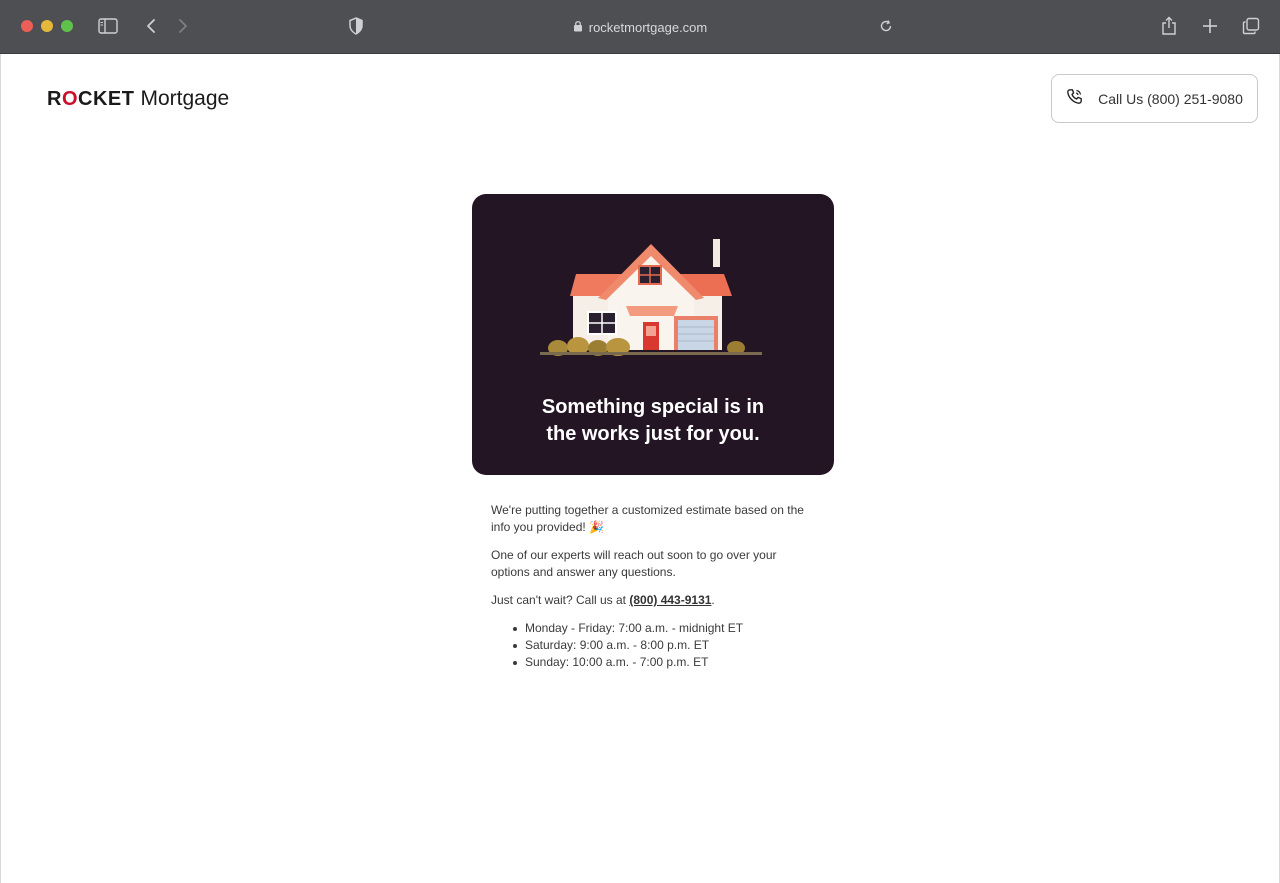  What do you see at coordinates (670, 600) in the screenshot?
I see `phone-number-link: (800) 443-9131` at bounding box center [670, 600].